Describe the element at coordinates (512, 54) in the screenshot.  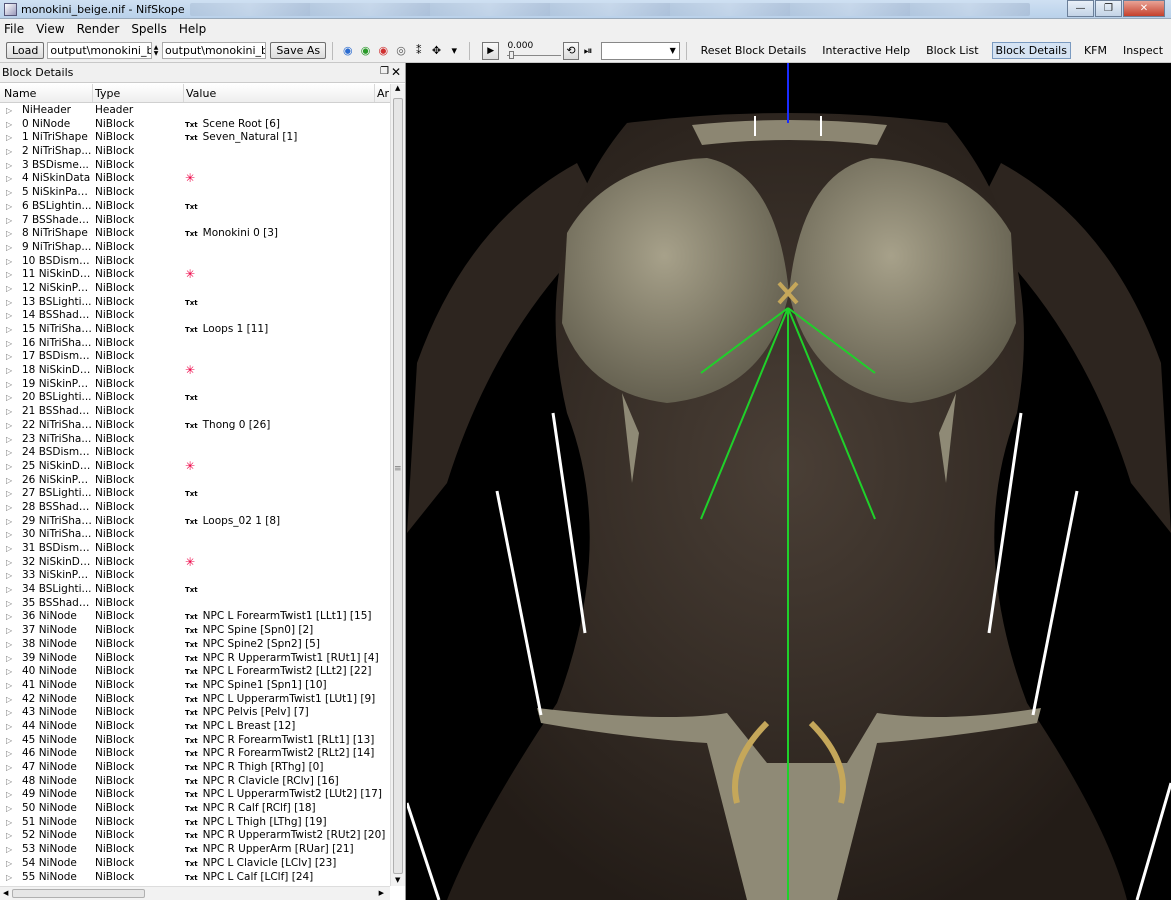
I see `time-thumb` at that location.